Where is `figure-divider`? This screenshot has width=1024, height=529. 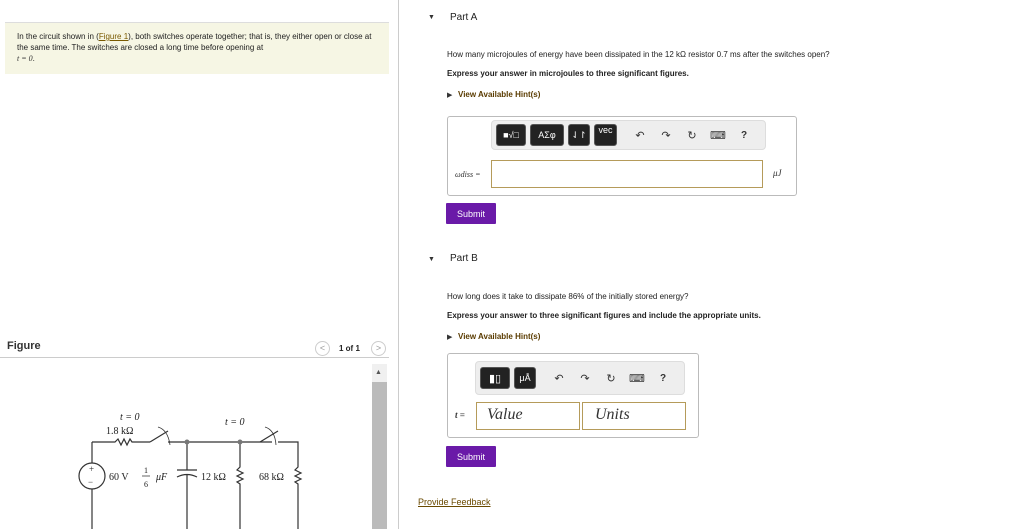
figure-divider is located at coordinates (194, 357).